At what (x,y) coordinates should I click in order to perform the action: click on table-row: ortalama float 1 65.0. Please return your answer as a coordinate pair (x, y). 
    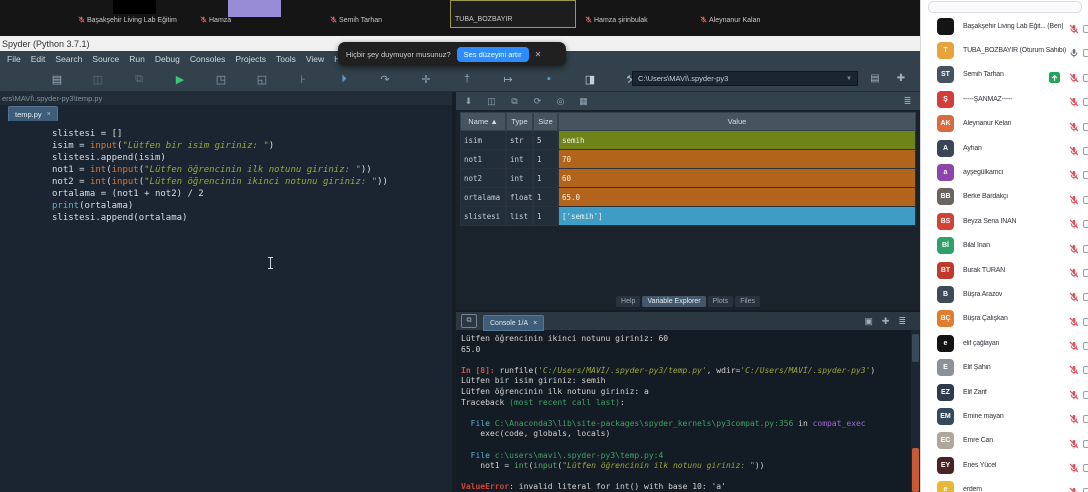
    Looking at the image, I should click on (688, 197).